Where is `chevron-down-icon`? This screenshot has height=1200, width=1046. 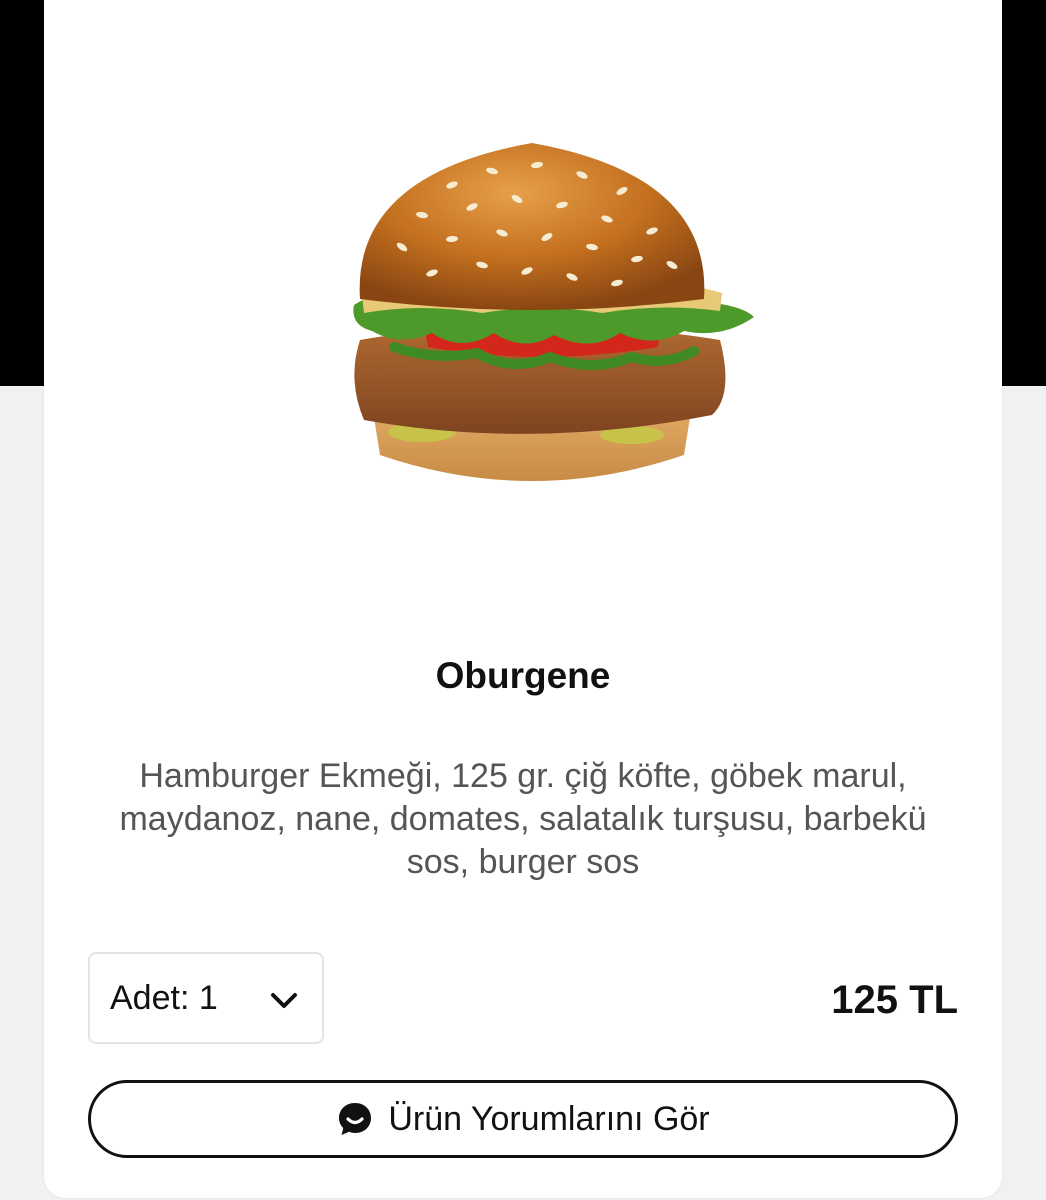 chevron-down-icon is located at coordinates (284, 1000).